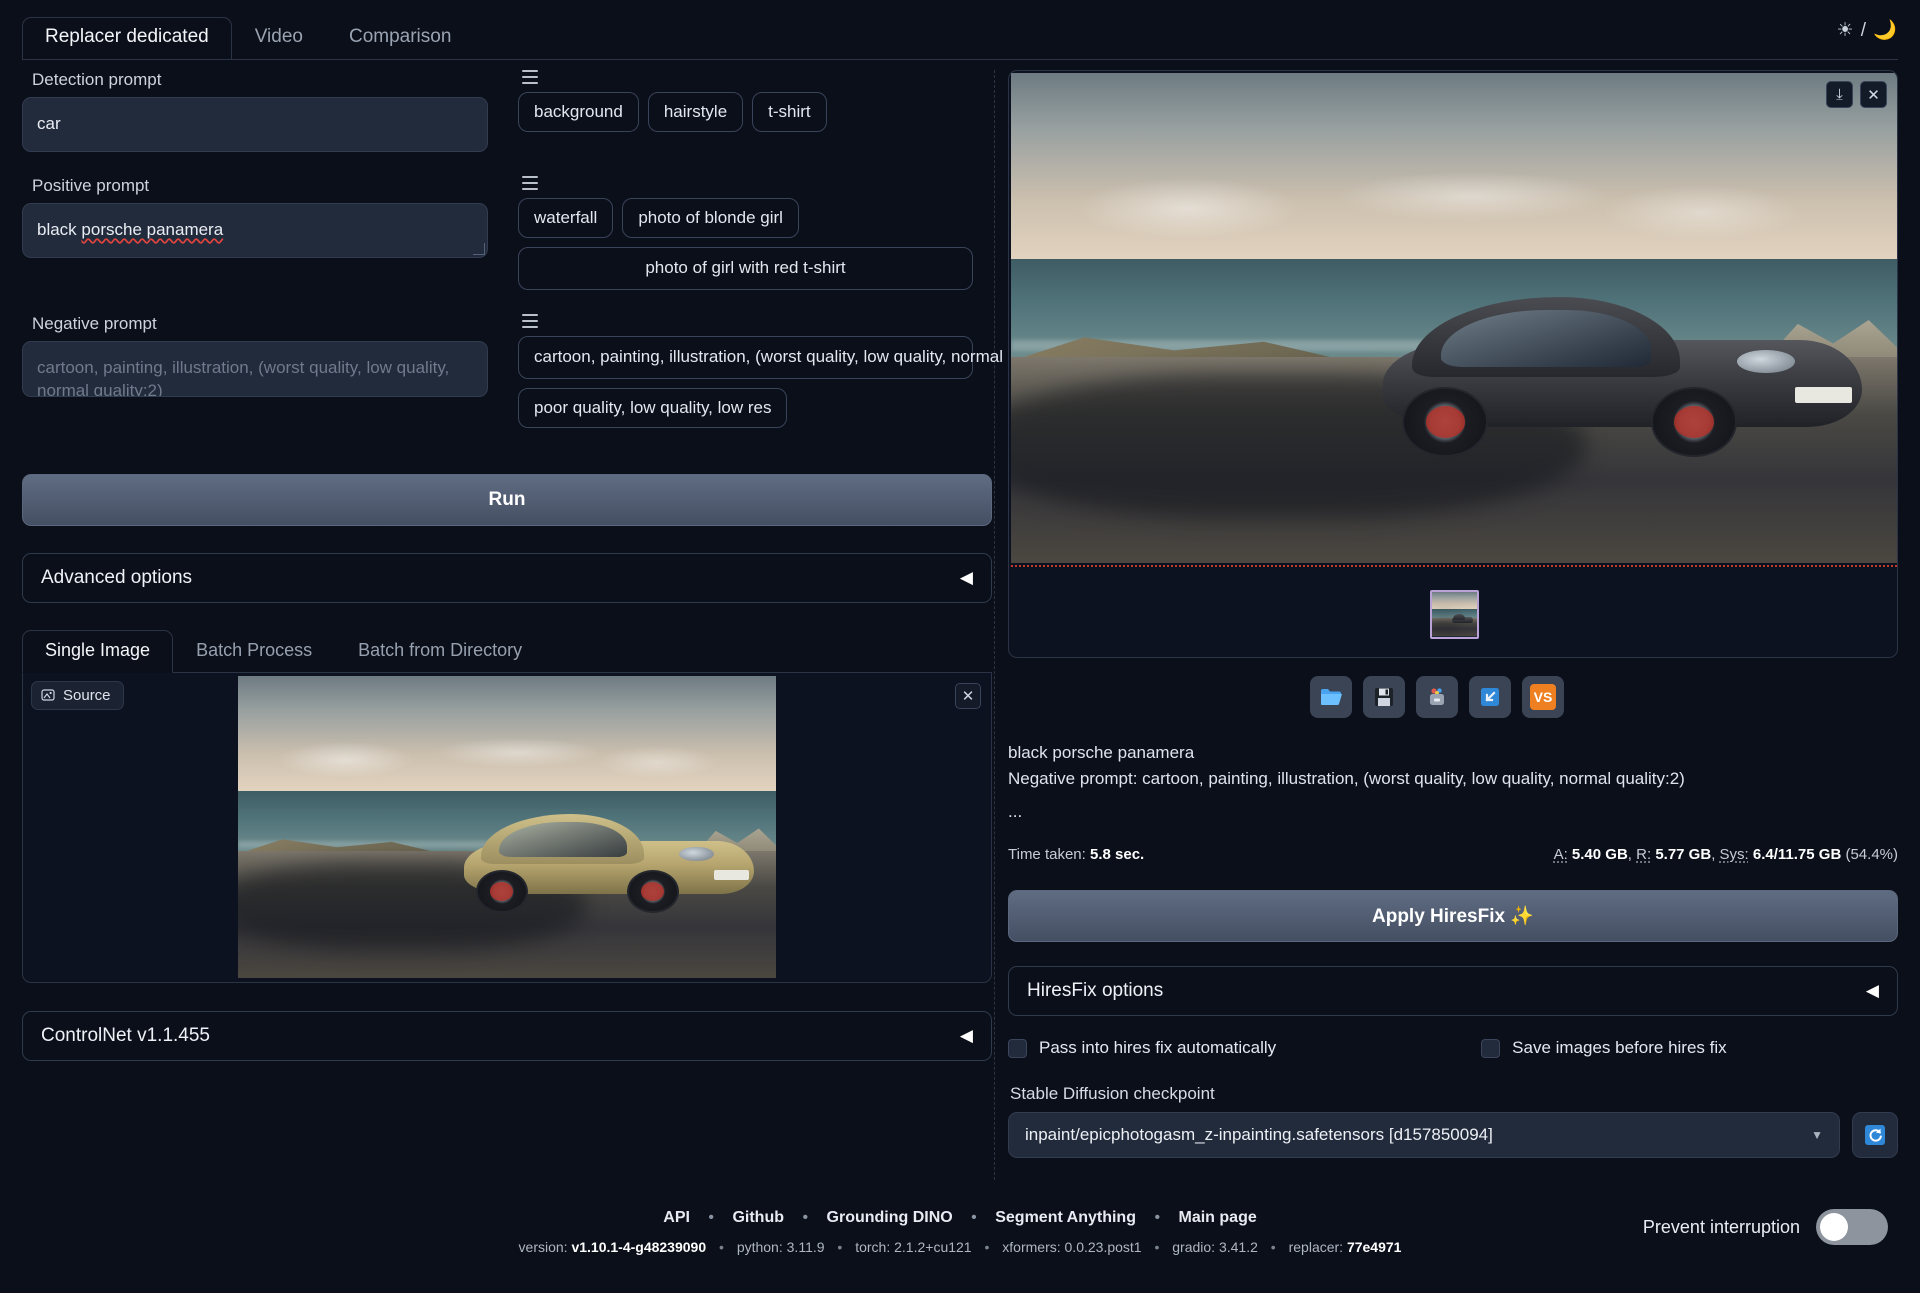  What do you see at coordinates (254, 651) in the screenshot?
I see `subtab-batch-process: Batch Process` at bounding box center [254, 651].